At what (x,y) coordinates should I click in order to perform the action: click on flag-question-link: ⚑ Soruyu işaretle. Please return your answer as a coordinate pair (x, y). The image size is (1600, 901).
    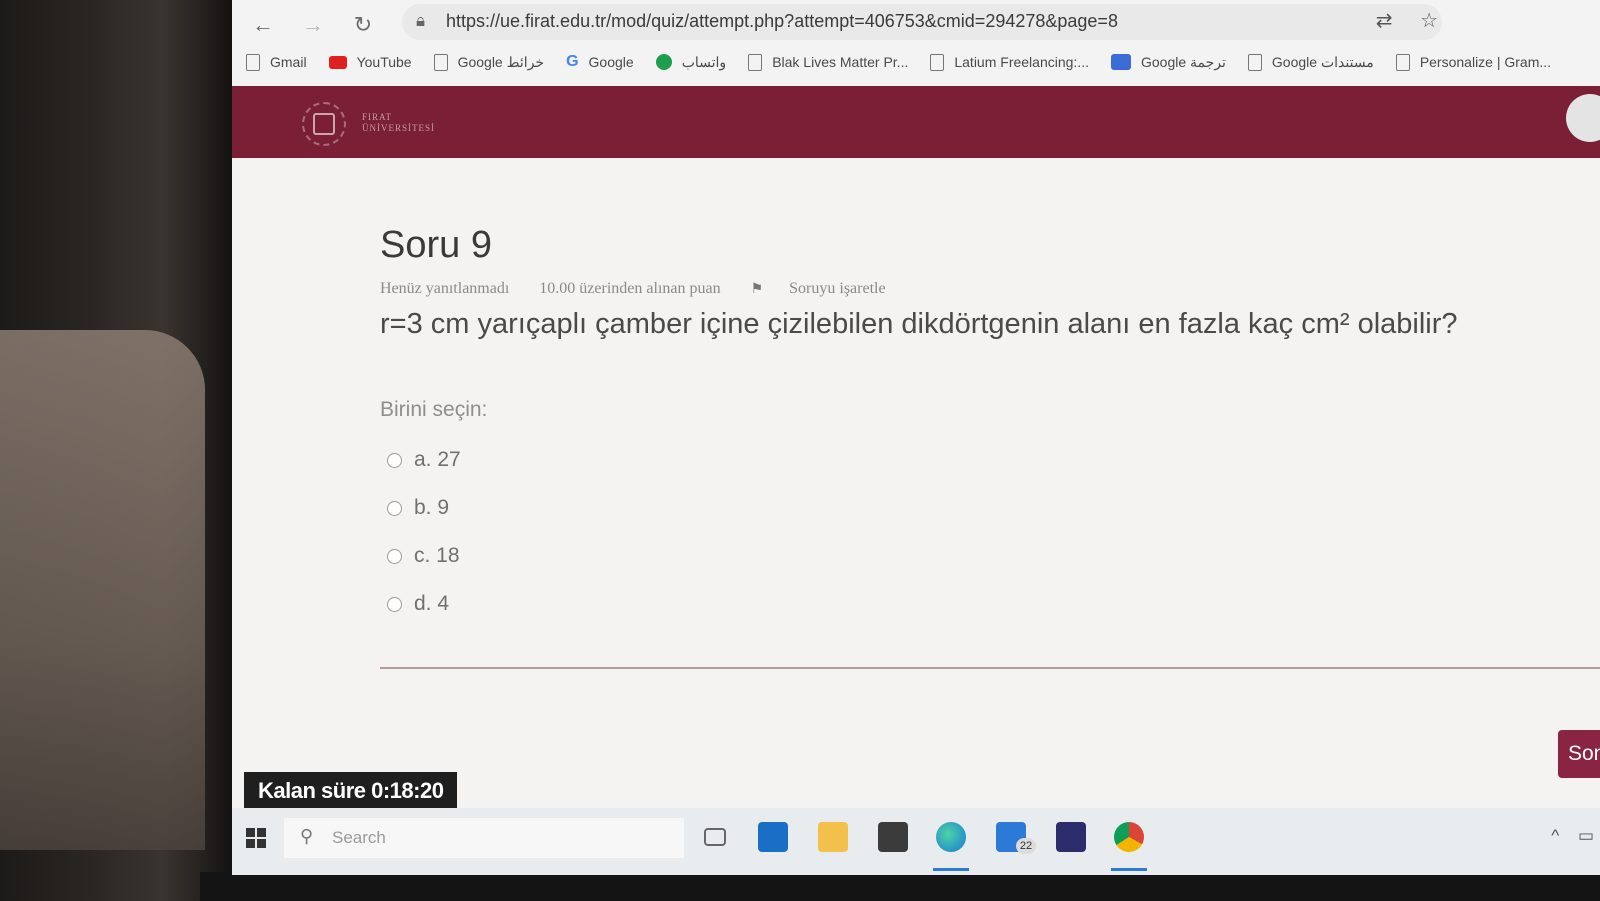
    Looking at the image, I should click on (831, 288).